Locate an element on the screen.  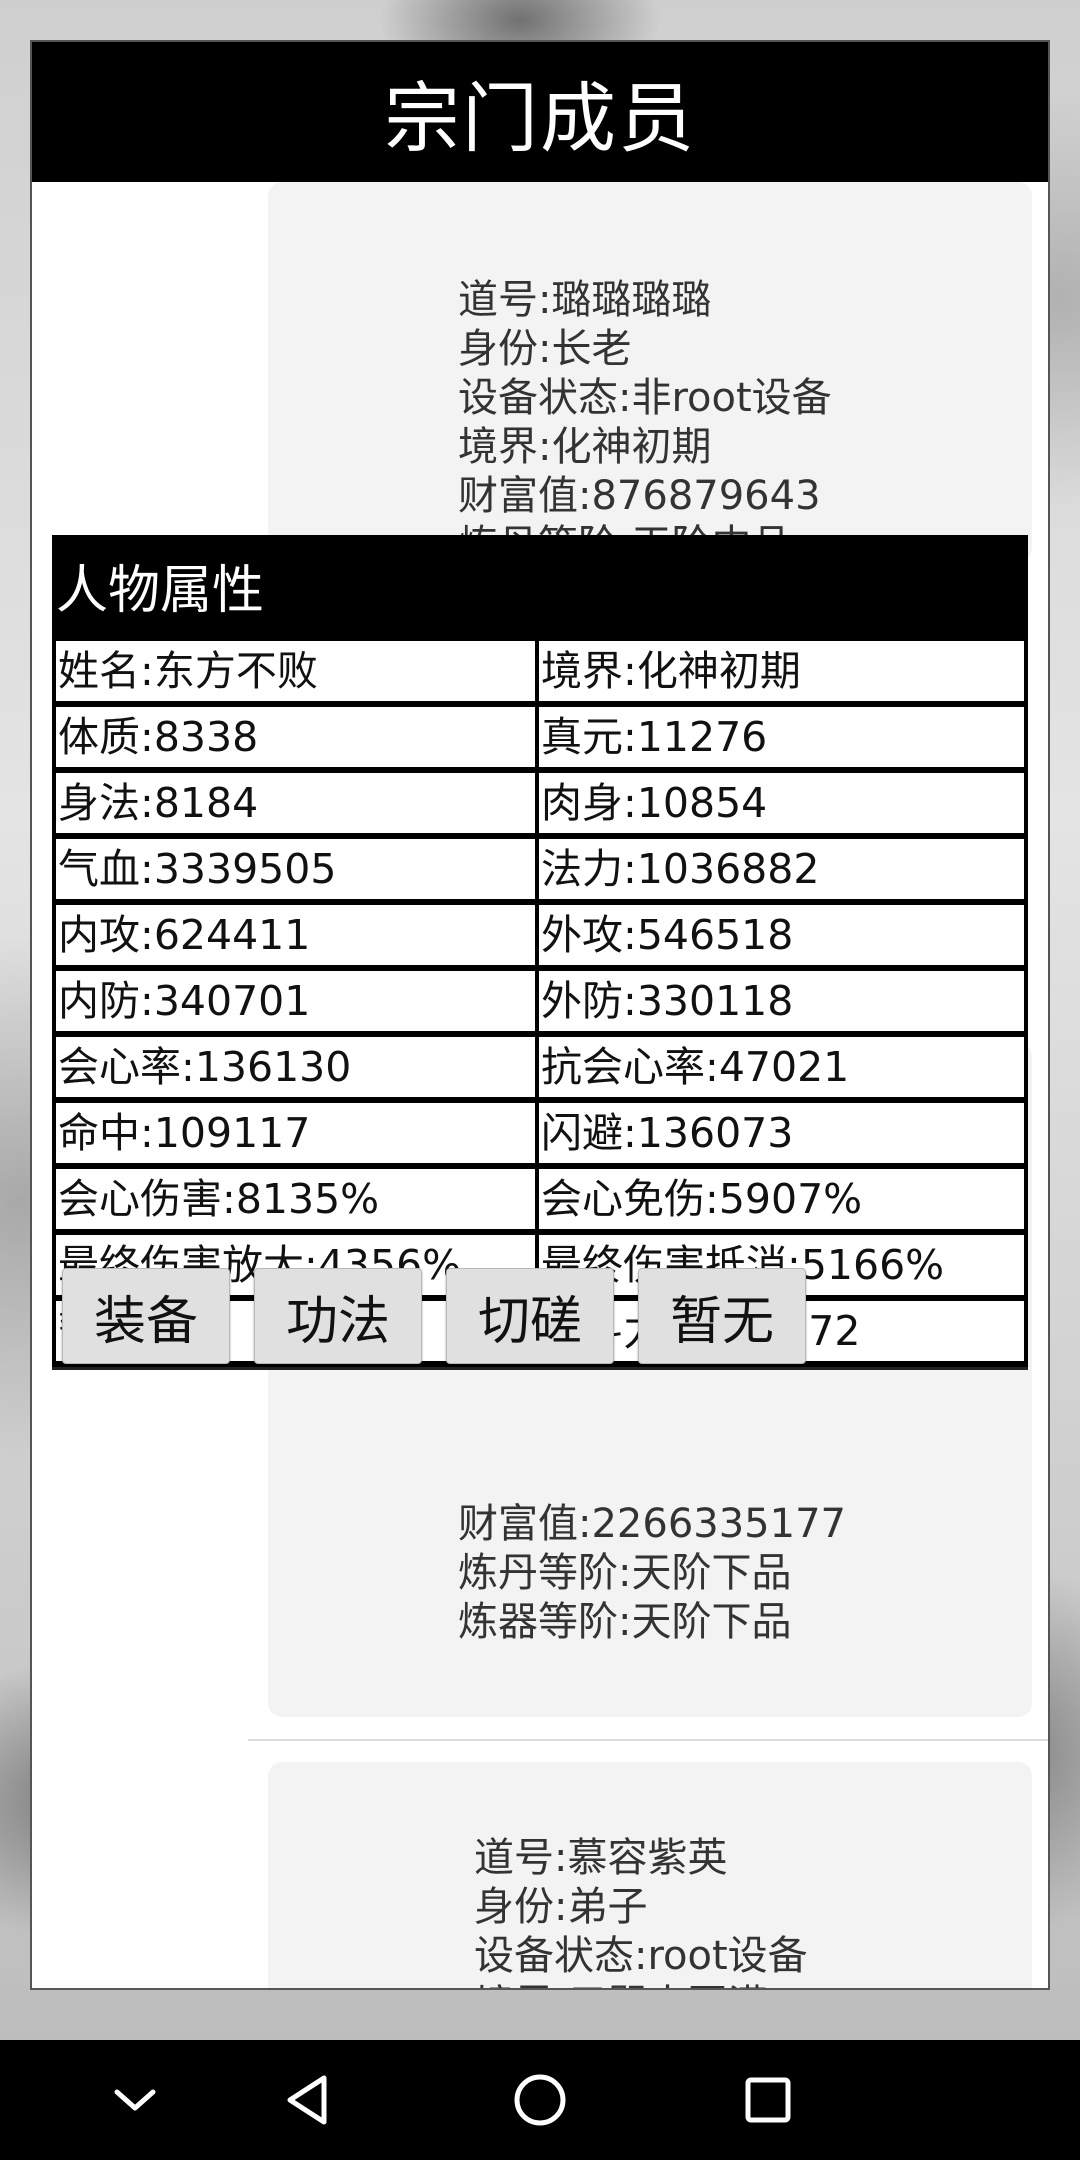
attr-row: 身法:8184 肉身:10854 is located at coordinates (540, 800).